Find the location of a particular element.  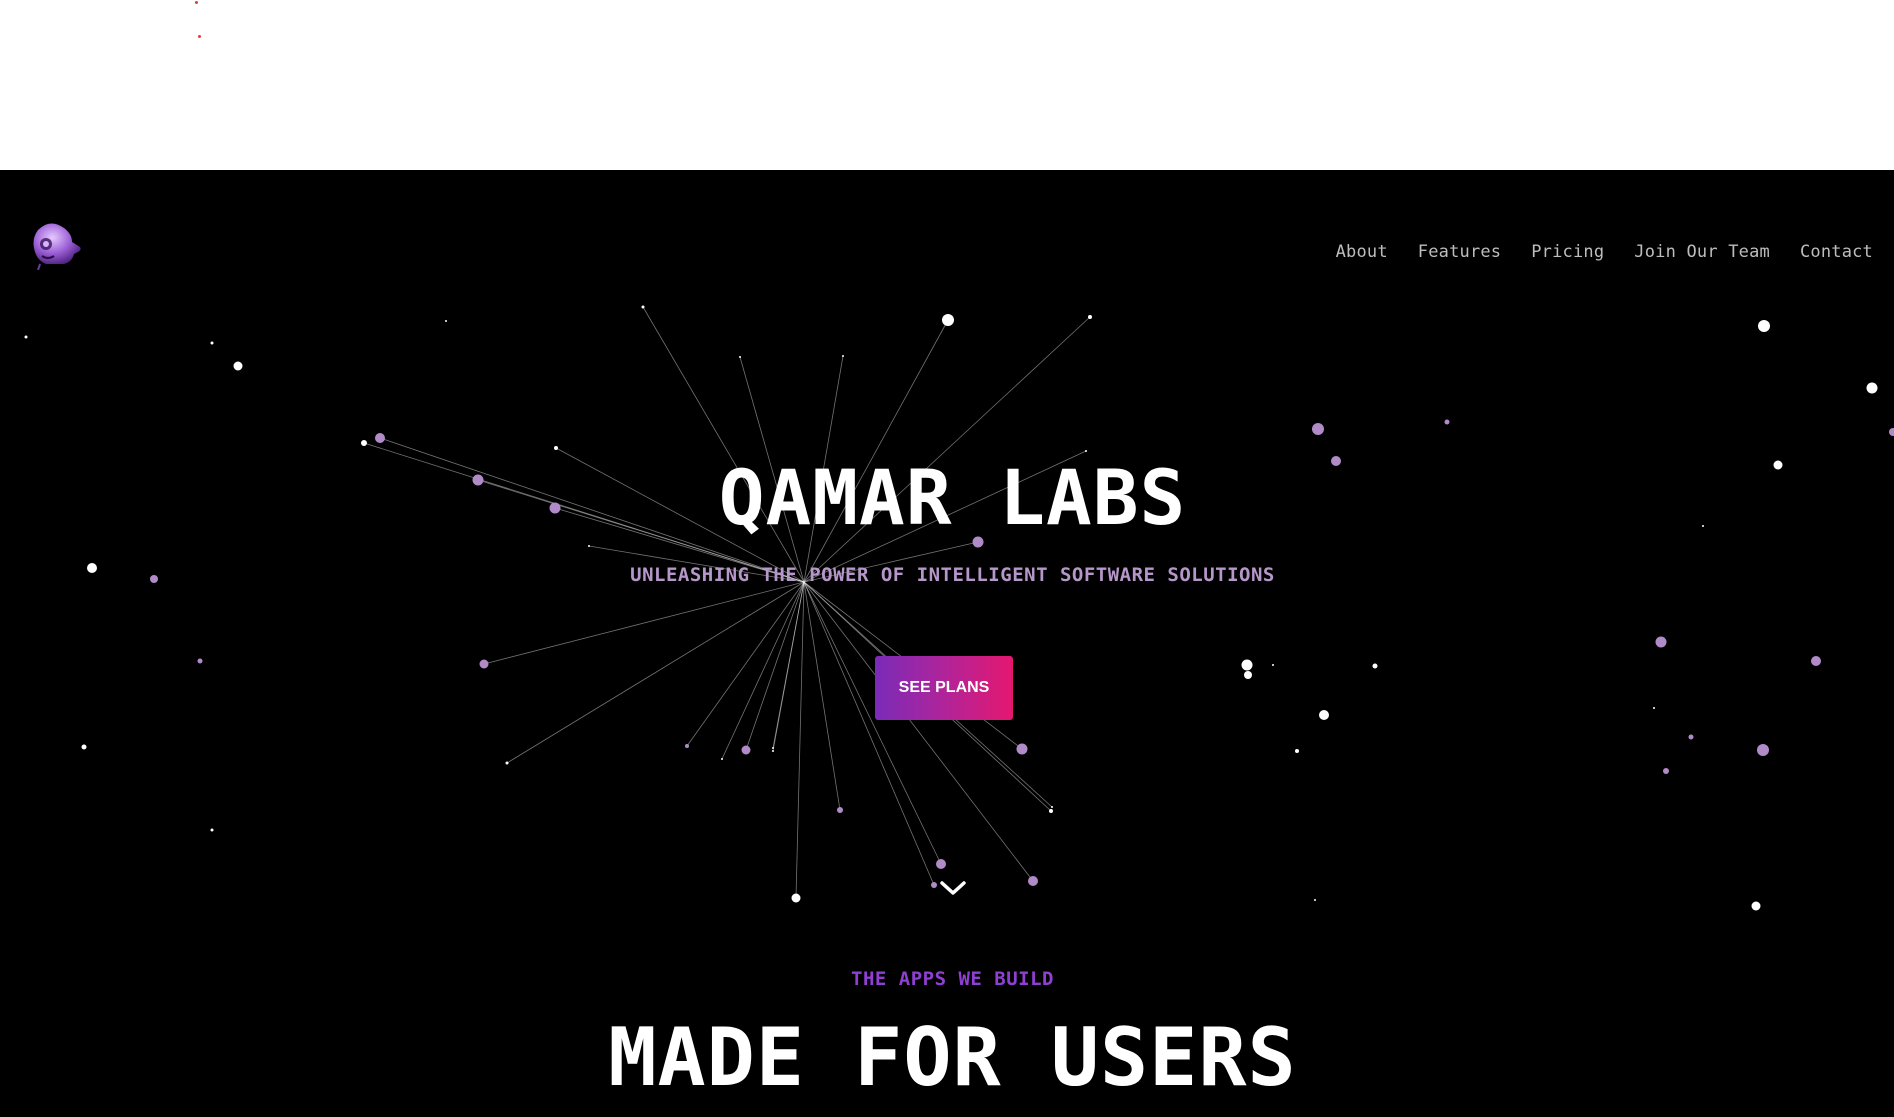

nav-link-about: About is located at coordinates (1362, 252).